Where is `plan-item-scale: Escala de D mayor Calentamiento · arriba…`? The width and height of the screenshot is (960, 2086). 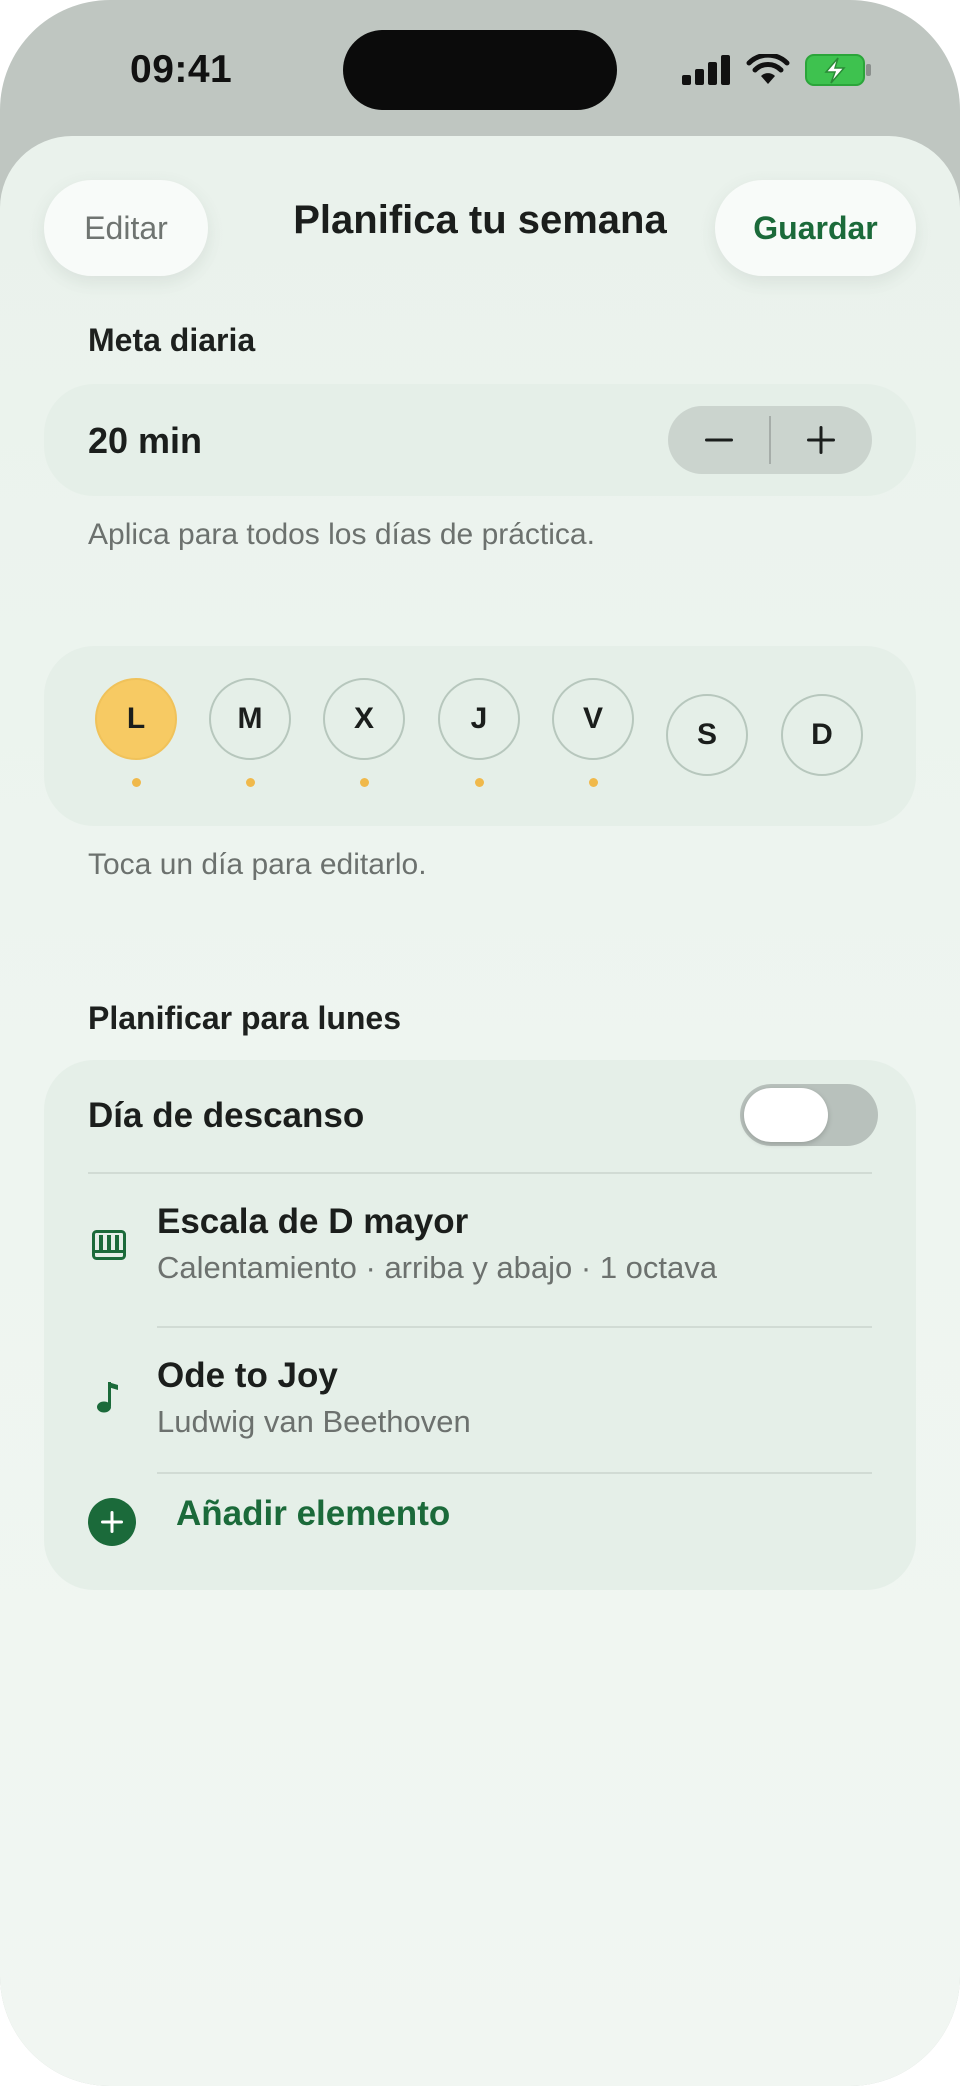
plan-item-scale: Escala de D mayor Calentamiento · arriba… is located at coordinates (480, 1250).